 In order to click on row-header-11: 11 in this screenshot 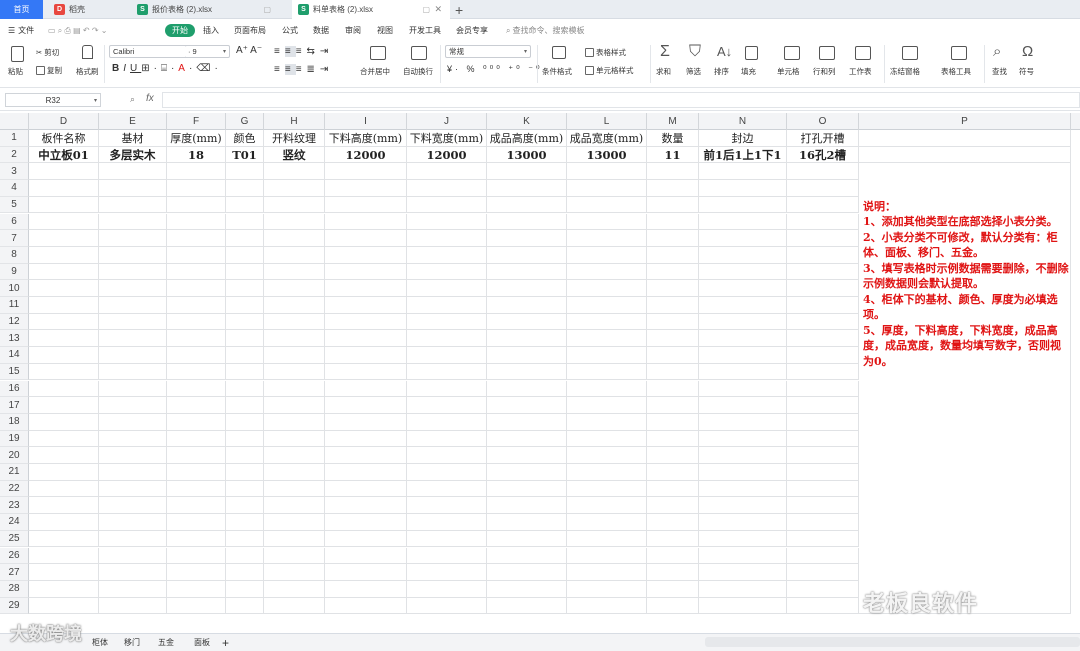, I will do `click(14, 305)`.